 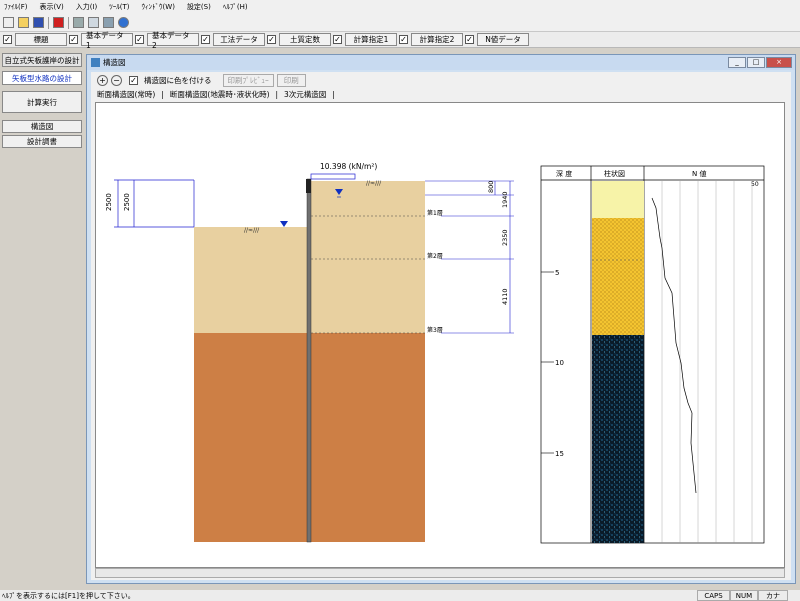 I want to click on menu-tools: ﾂｰﾙ(T), so click(x=119, y=7).